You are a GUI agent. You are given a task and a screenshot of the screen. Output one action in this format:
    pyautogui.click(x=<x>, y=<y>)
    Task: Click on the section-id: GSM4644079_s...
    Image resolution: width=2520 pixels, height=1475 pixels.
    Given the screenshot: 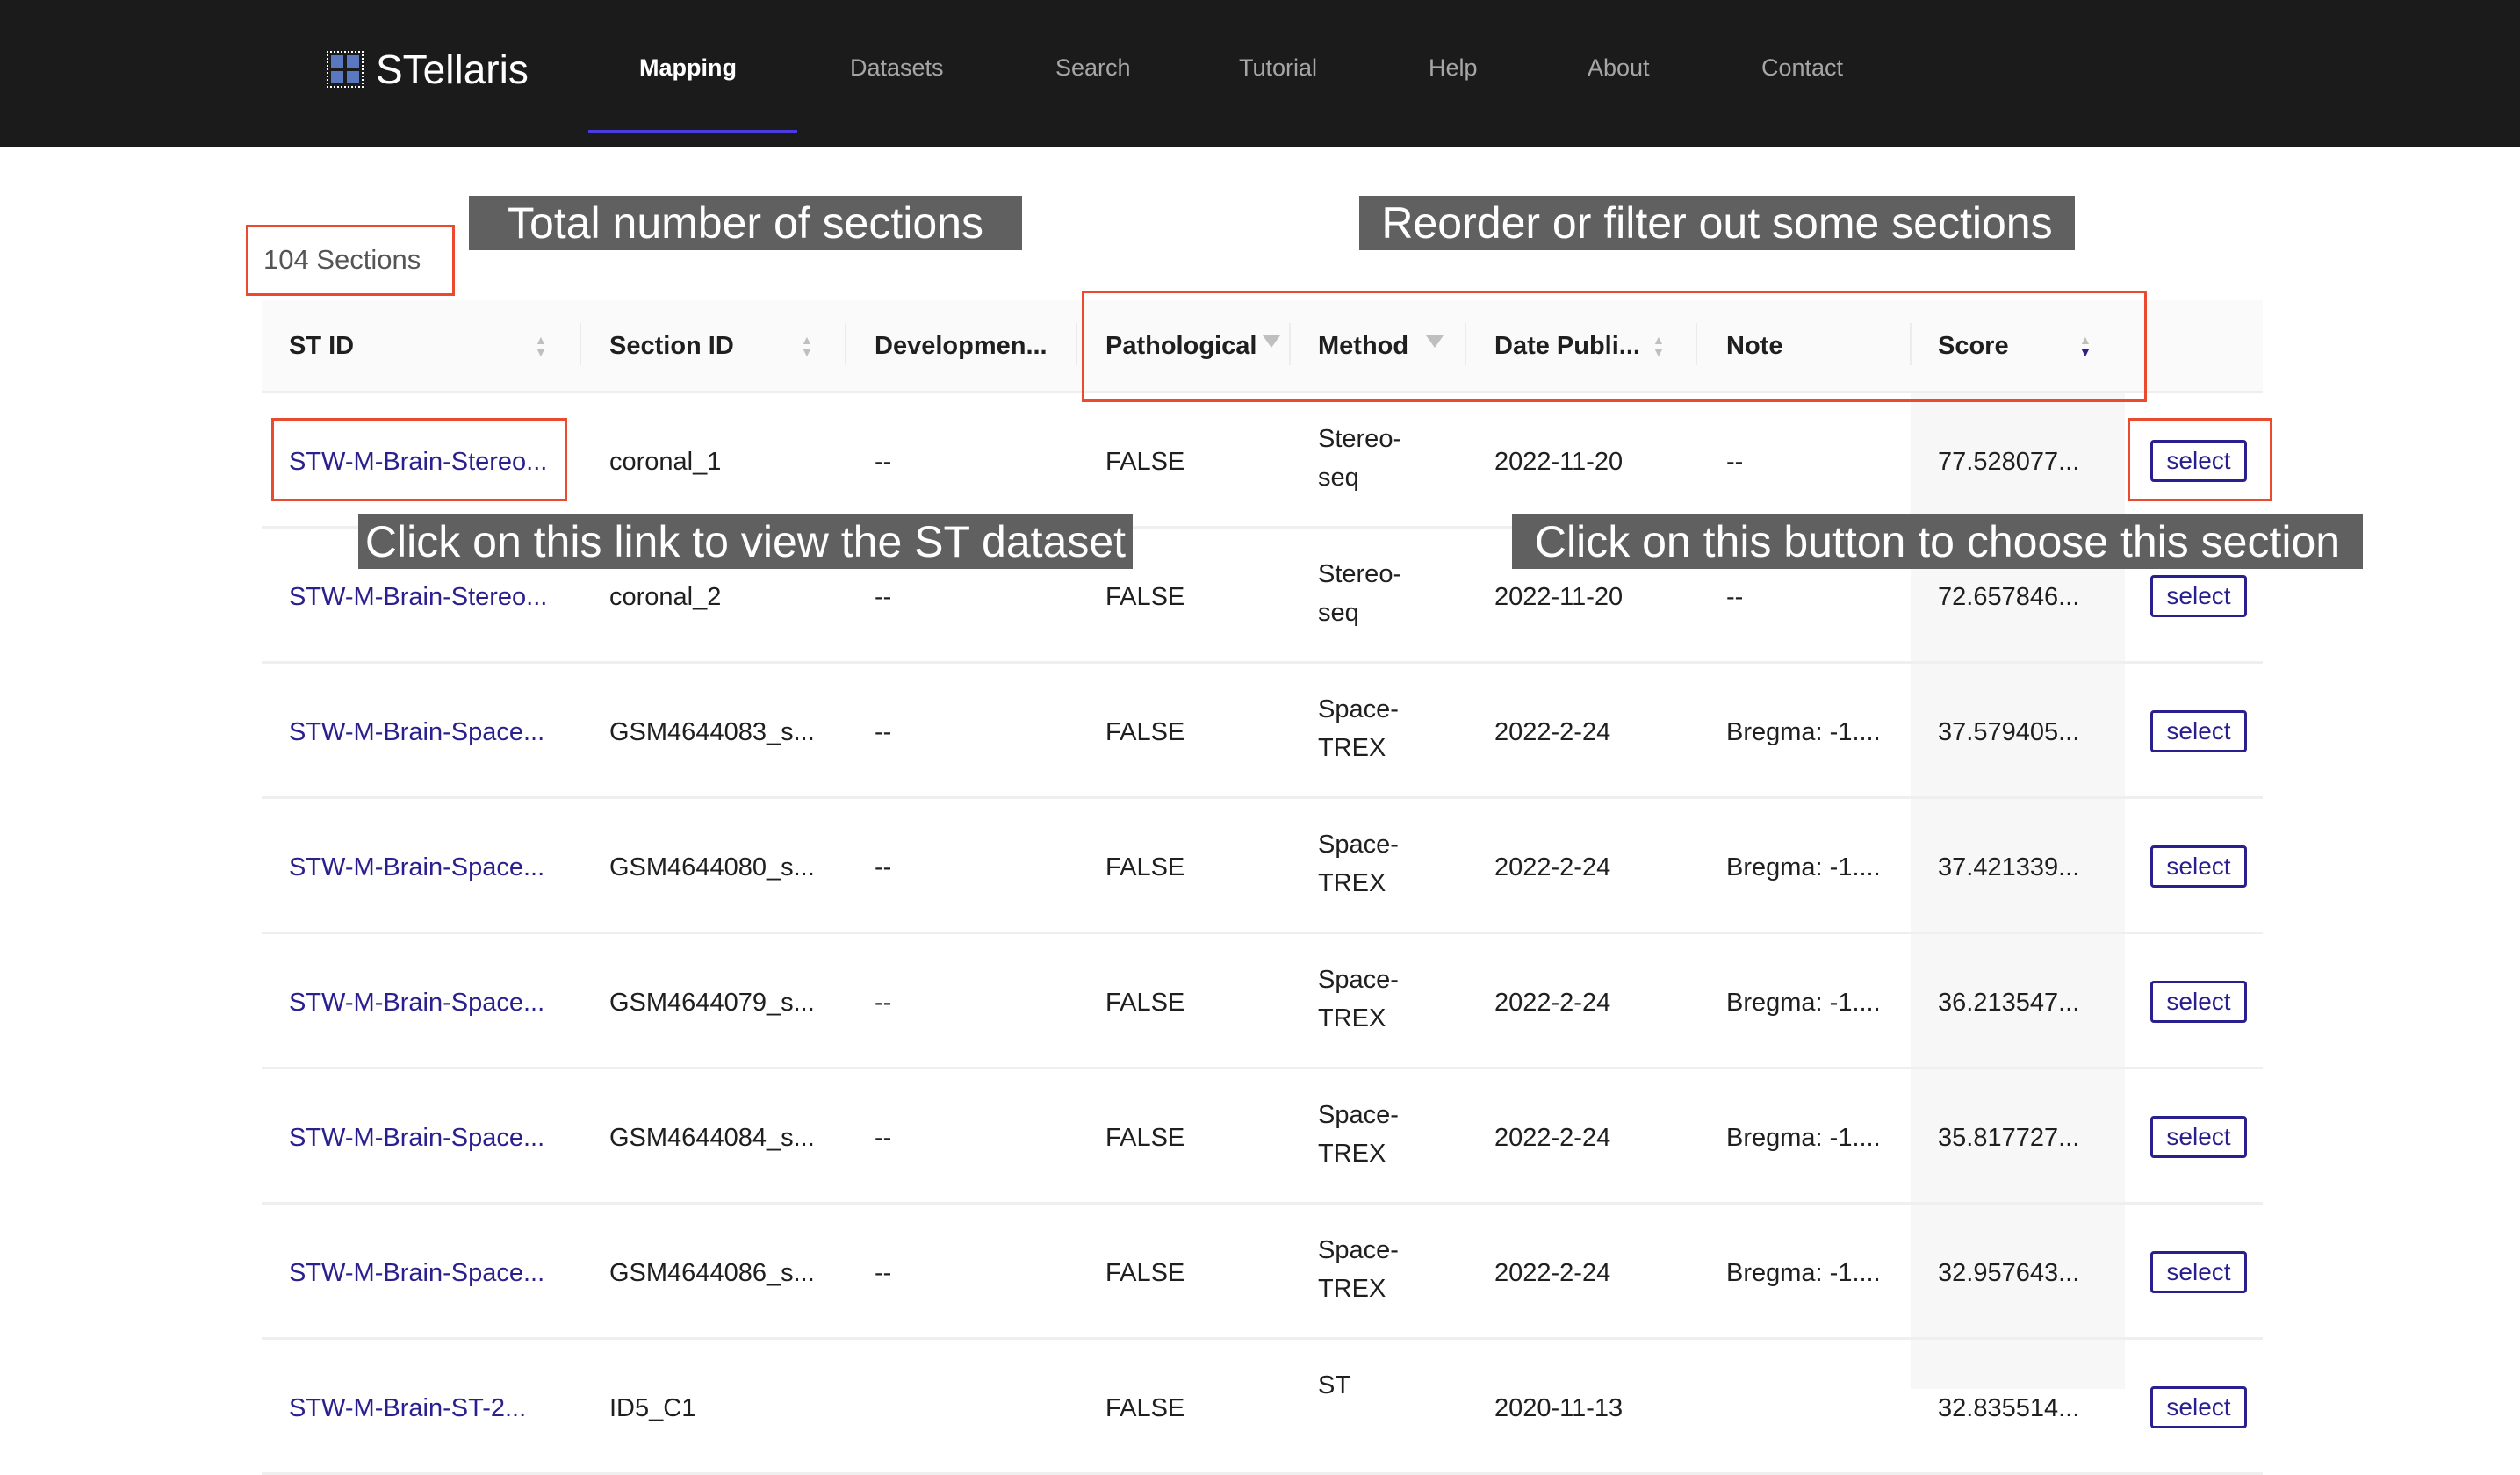 What is the action you would take?
    pyautogui.click(x=712, y=1003)
    